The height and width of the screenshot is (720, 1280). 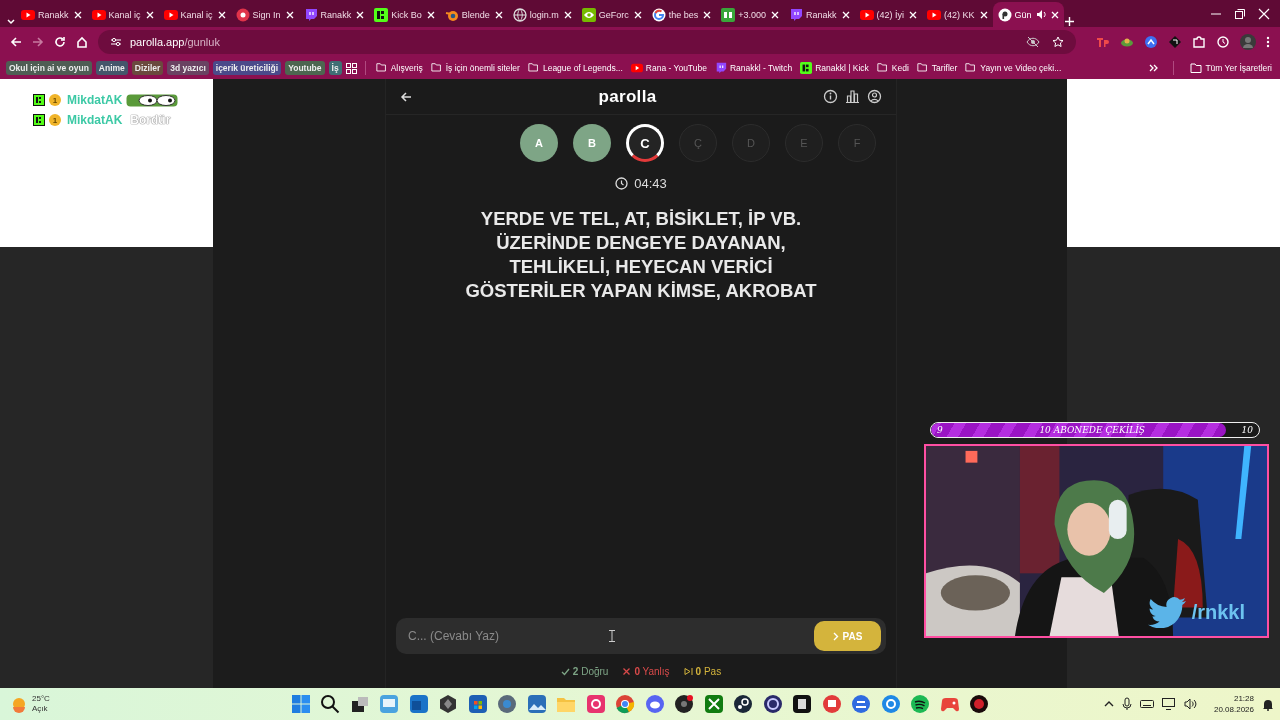 I want to click on goal-current: 9, so click(x=940, y=430).